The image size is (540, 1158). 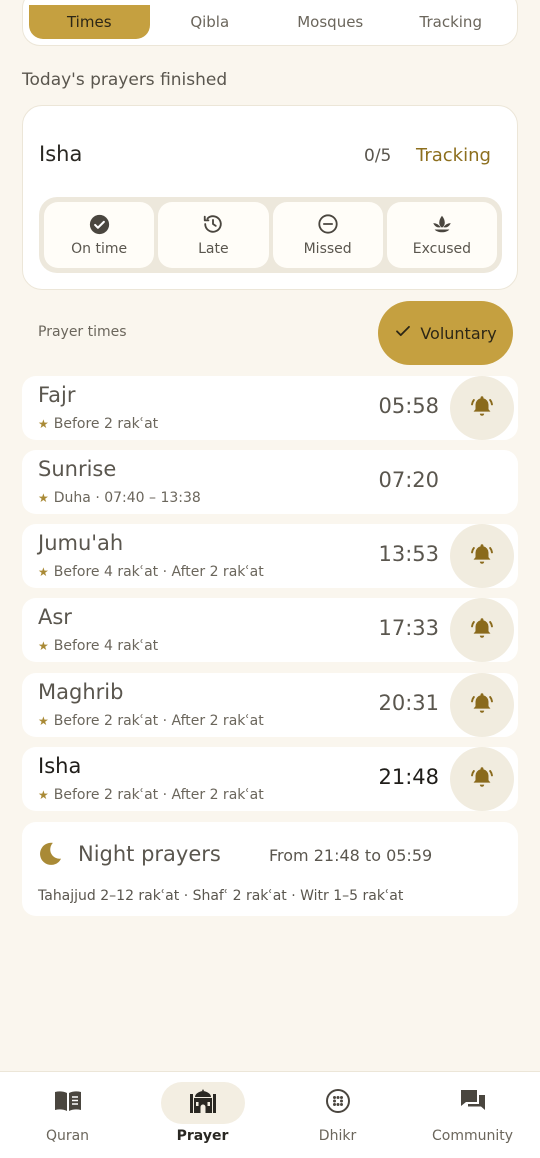 What do you see at coordinates (270, 482) in the screenshot?
I see `prayer-row-sunrise: Sunrise ★ Duha · 07:40 – 13:38 07:20` at bounding box center [270, 482].